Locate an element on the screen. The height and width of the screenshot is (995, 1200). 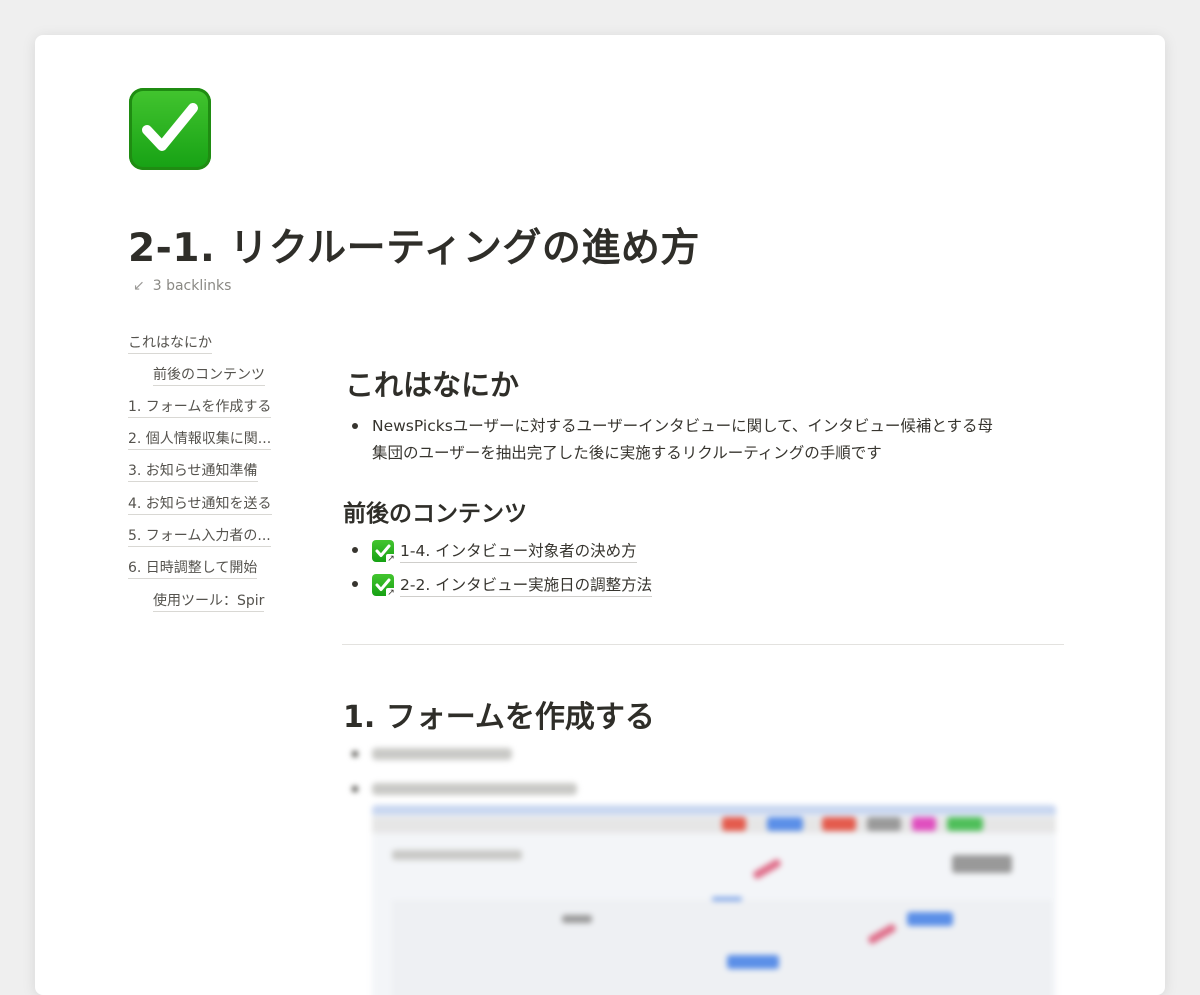
page-link-2-2: ↗ 2-2. インタビュー実施日の調整方法 is located at coordinates (512, 585).